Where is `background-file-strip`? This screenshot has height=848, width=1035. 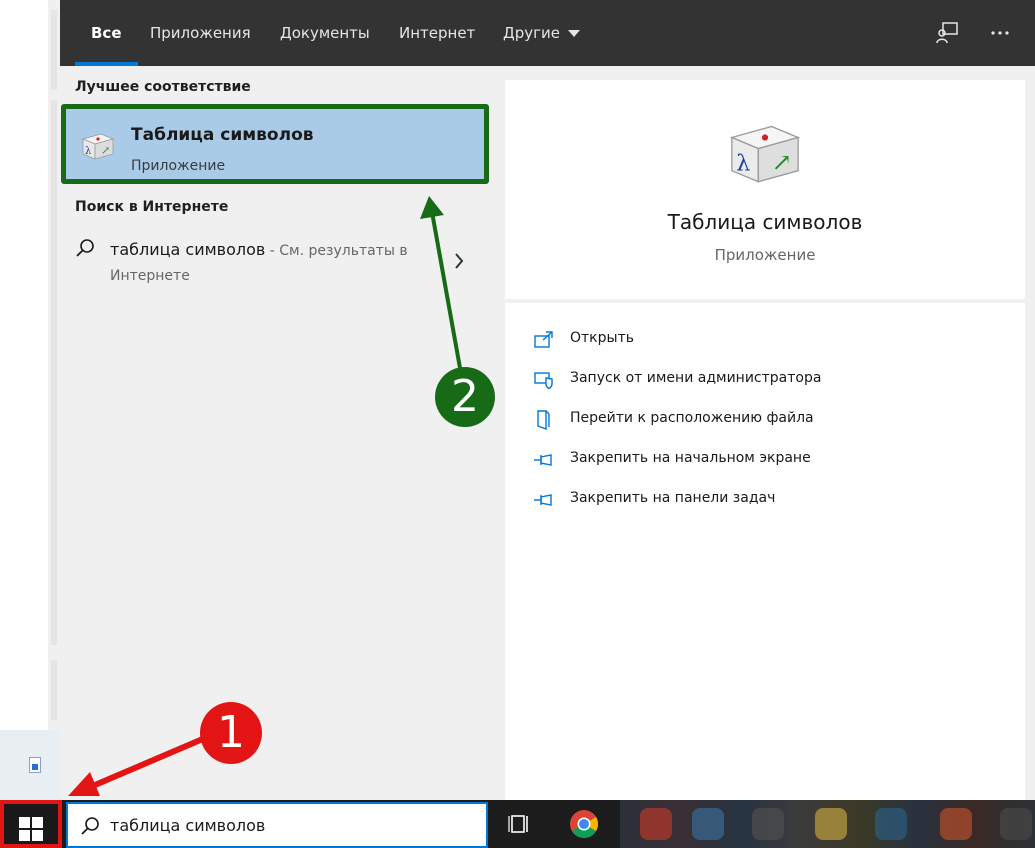 background-file-strip is located at coordinates (30, 765).